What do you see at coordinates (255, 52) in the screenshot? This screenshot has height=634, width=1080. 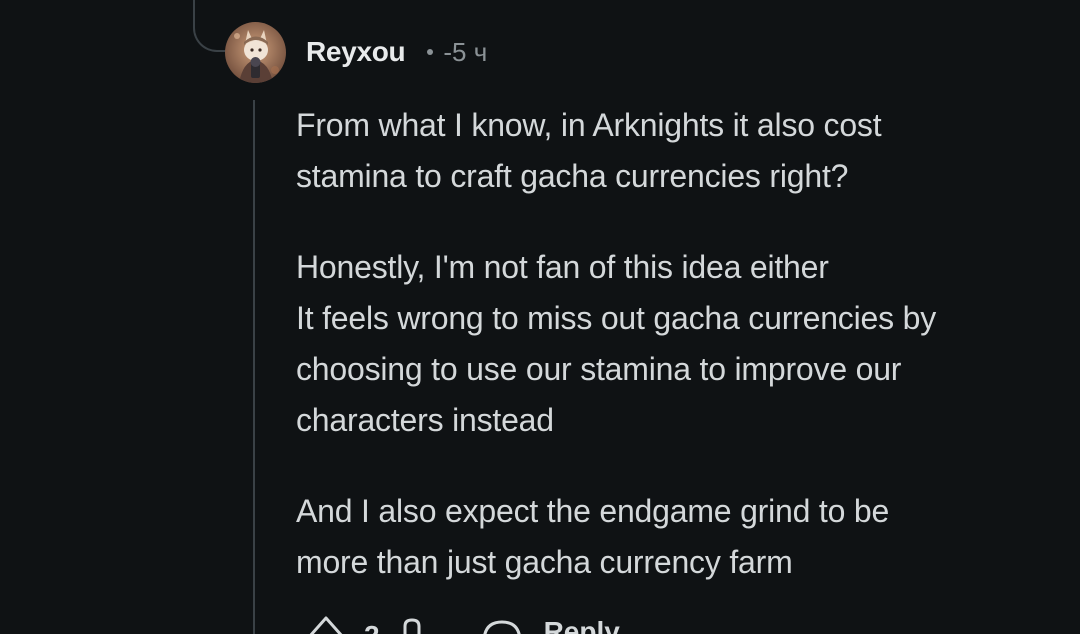 I see `avatar` at bounding box center [255, 52].